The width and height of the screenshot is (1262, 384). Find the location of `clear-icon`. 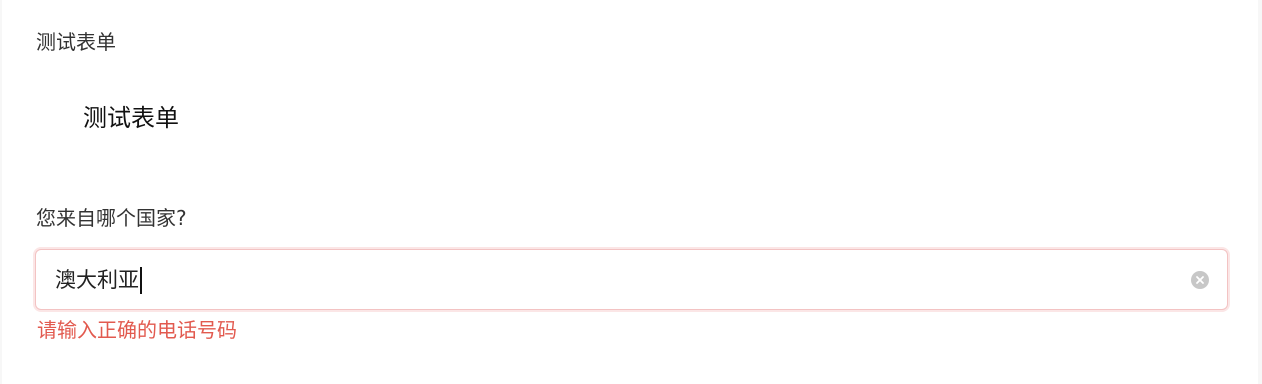

clear-icon is located at coordinates (1200, 280).